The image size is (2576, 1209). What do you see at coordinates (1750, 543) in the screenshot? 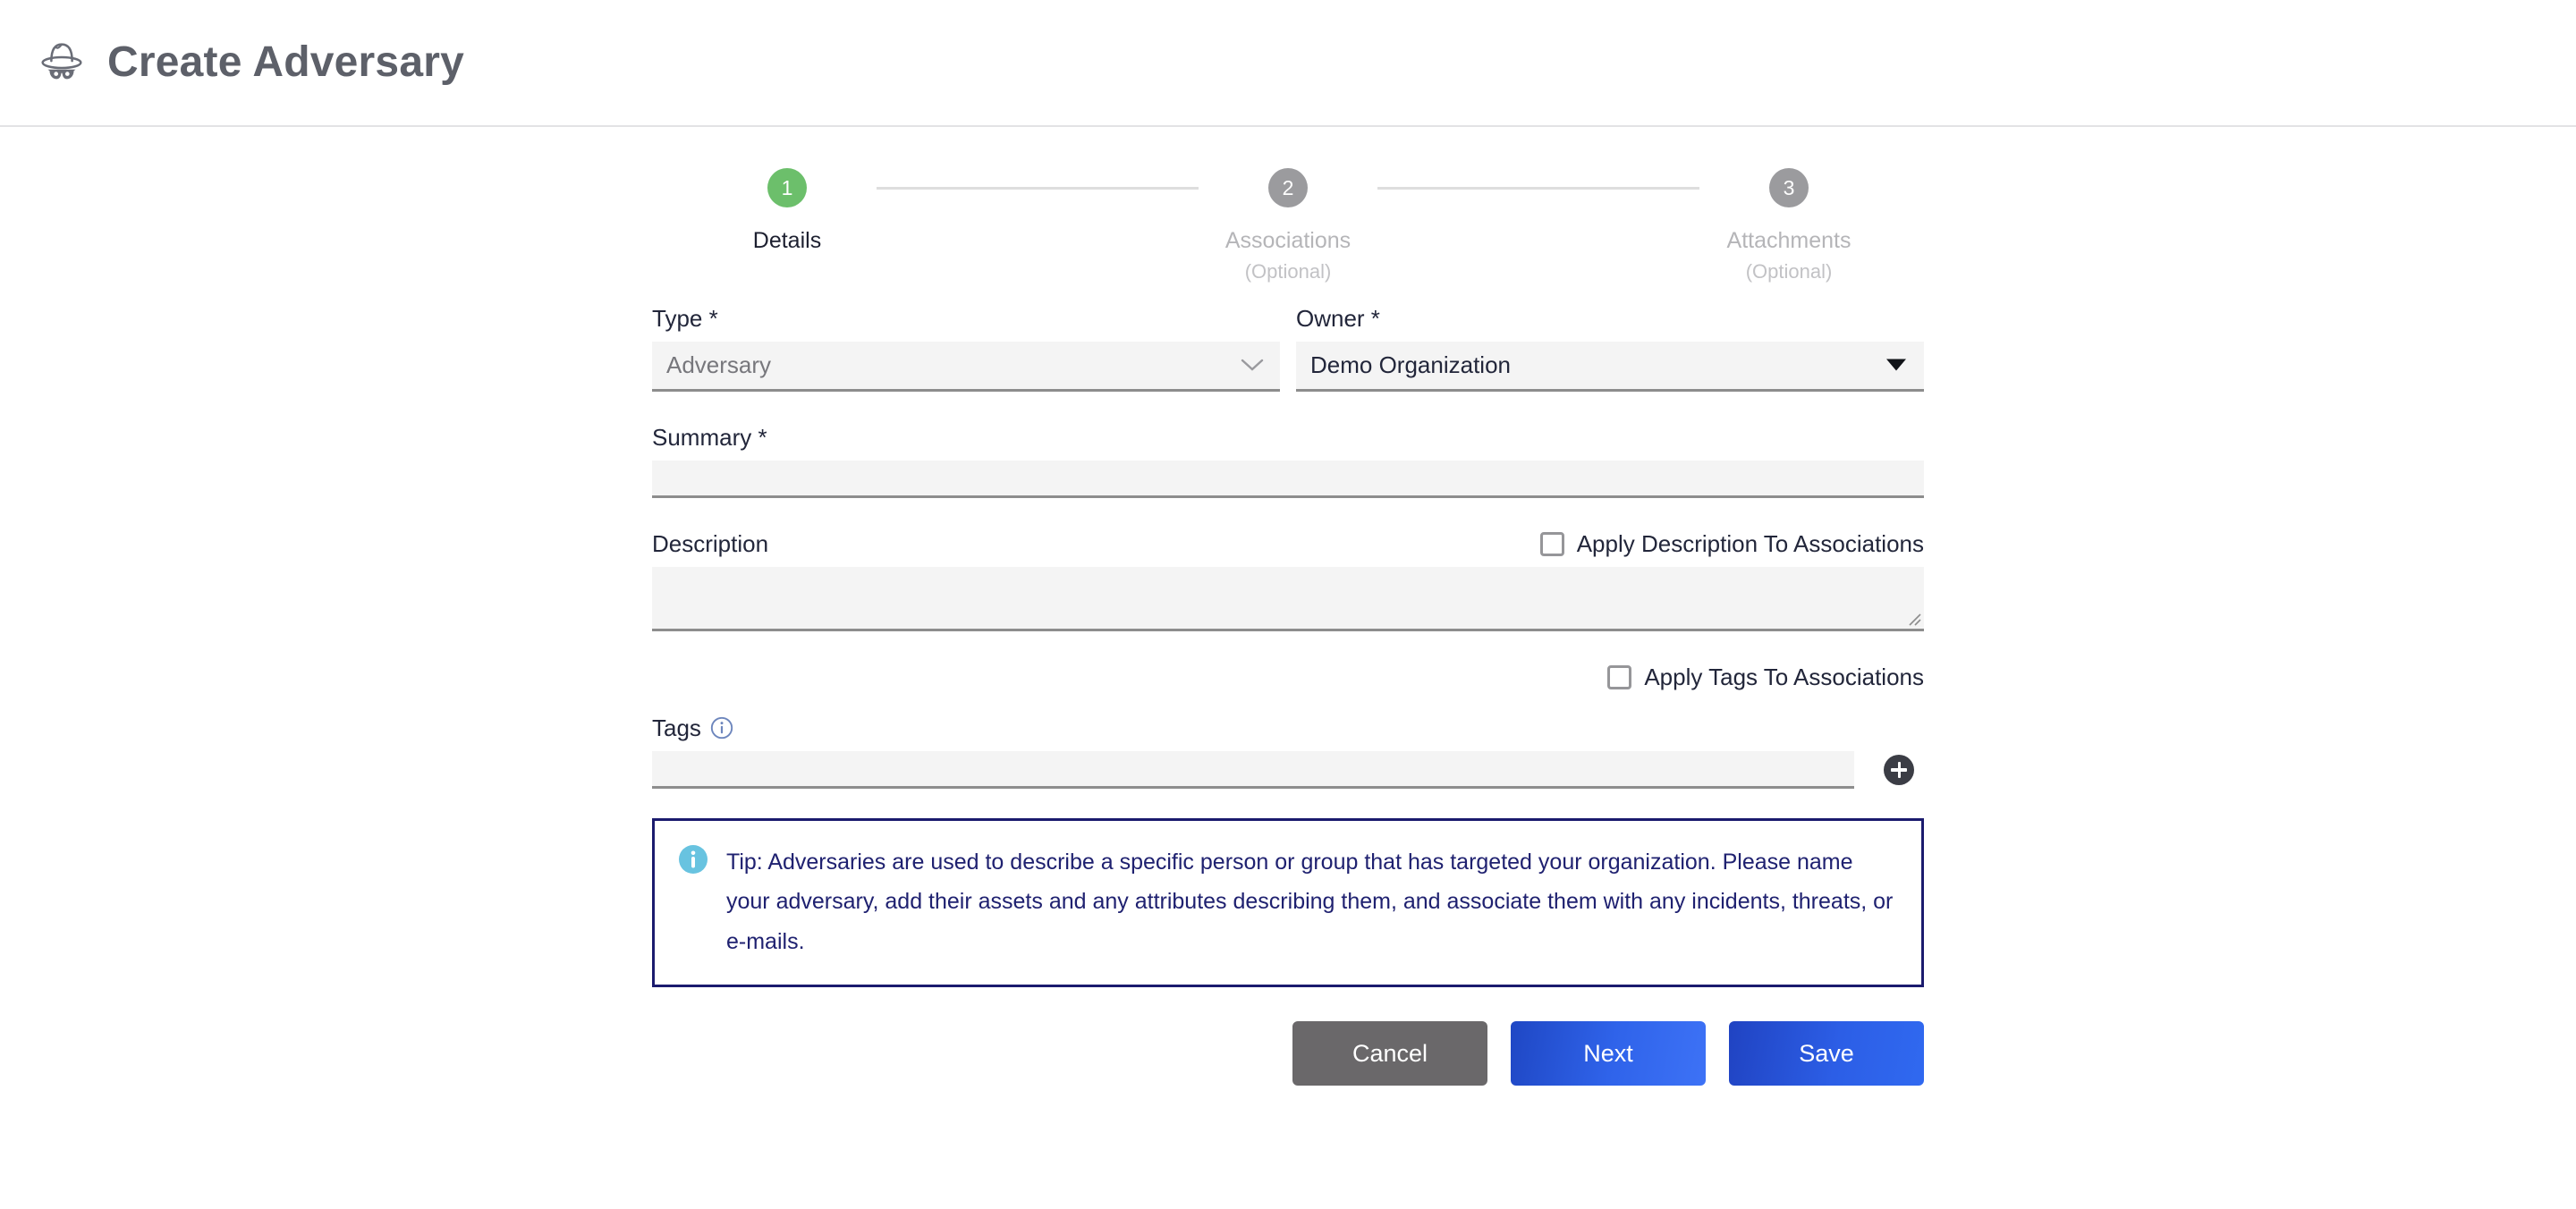
I see `apply-description-checkbox-label: Apply Description To Associations` at bounding box center [1750, 543].